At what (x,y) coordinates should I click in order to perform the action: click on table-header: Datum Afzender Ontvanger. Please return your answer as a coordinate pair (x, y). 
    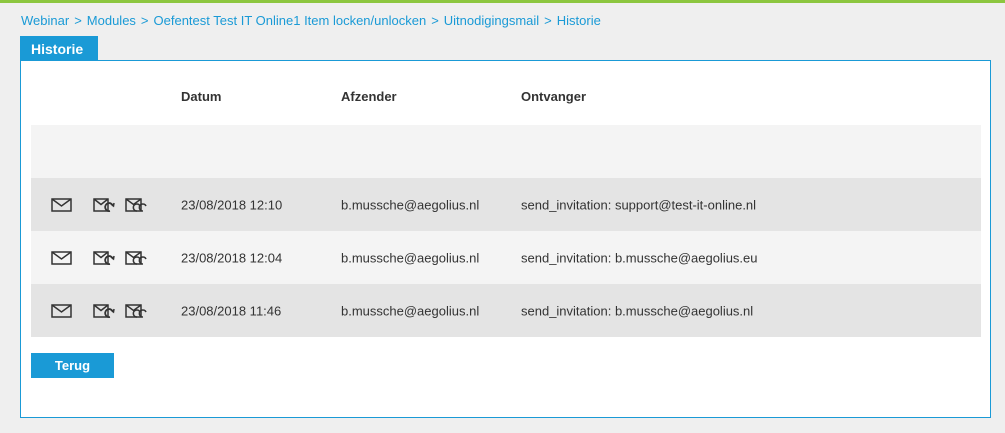
    Looking at the image, I should click on (506, 104).